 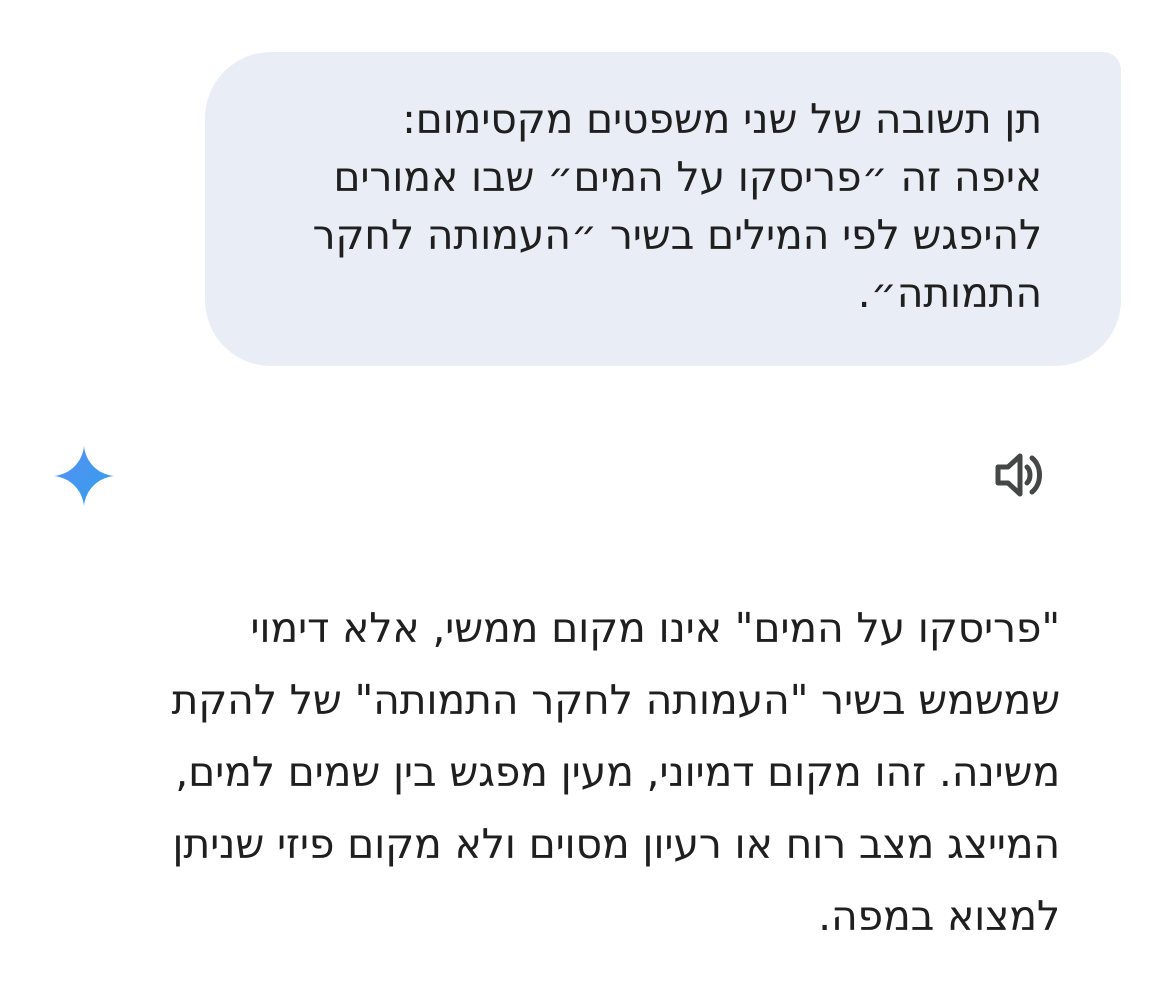 I want to click on response-line: למצוא במפה., so click(x=939, y=916).